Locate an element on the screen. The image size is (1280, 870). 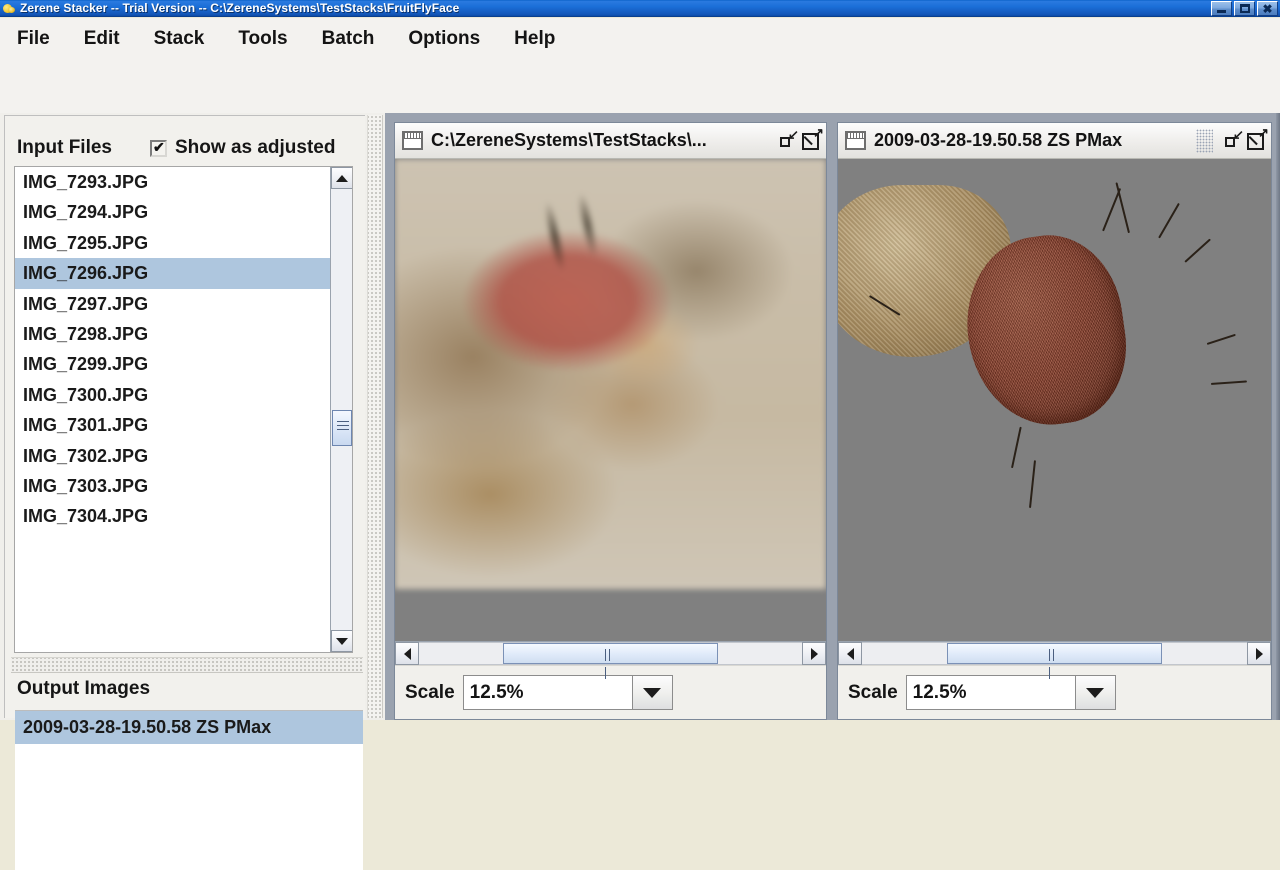
menu-item-file: File is located at coordinates (33, 39).